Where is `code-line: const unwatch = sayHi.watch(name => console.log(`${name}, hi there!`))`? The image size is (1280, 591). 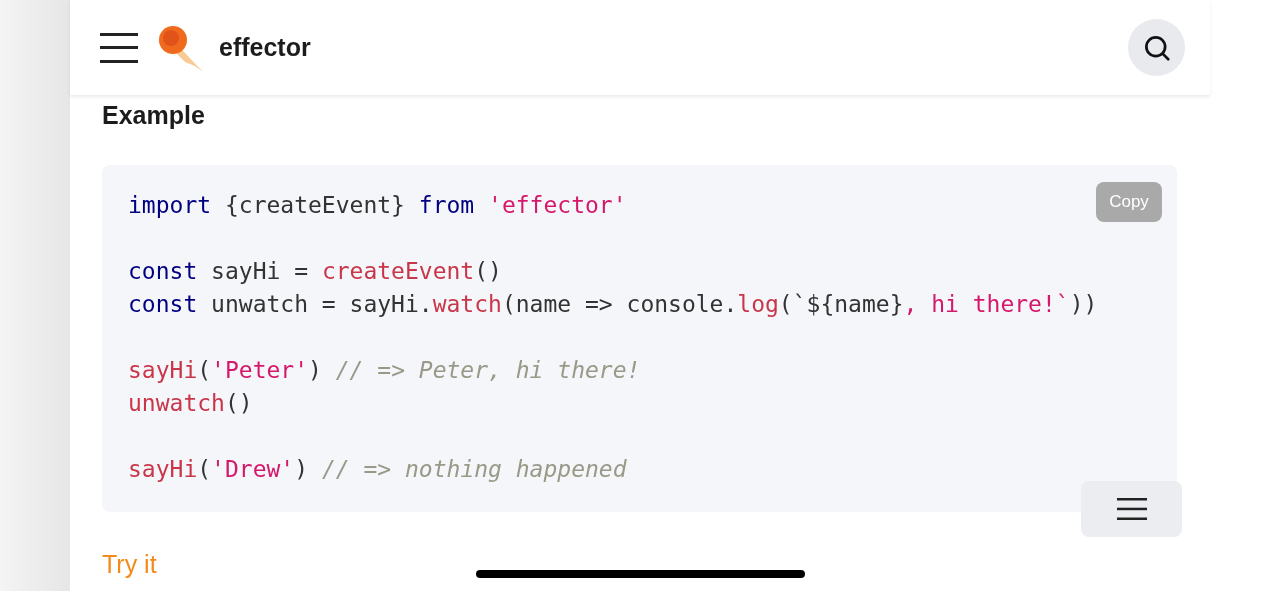
code-line: const unwatch = sayHi.watch(name => console.log(`${name}, hi there!`)) is located at coordinates (613, 304).